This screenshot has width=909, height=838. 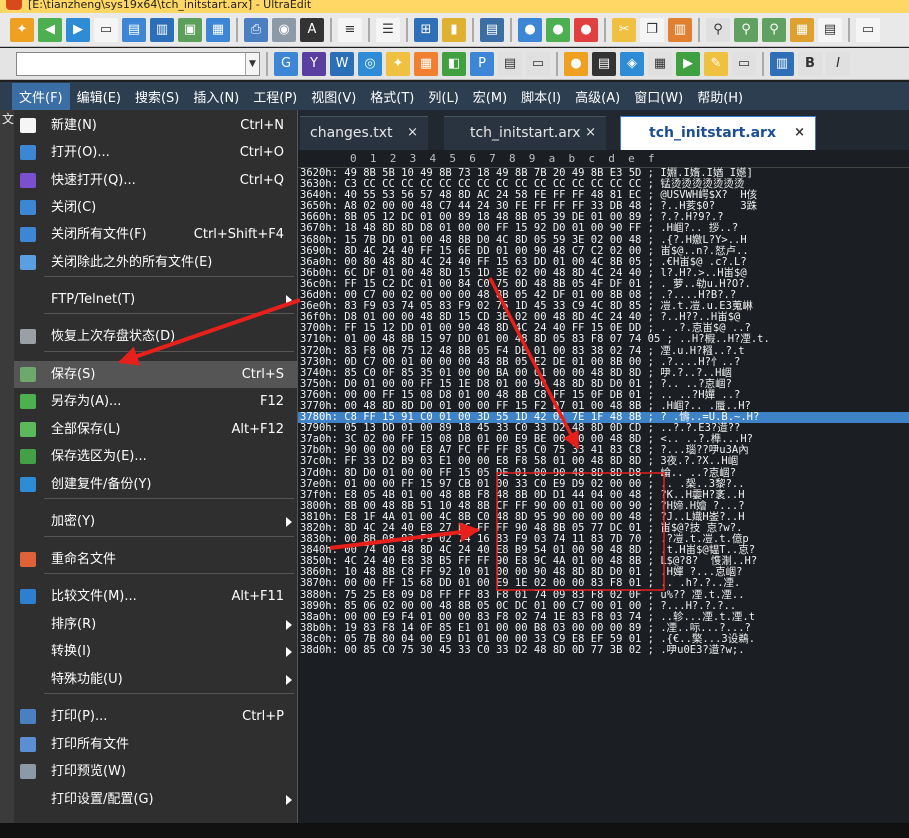 What do you see at coordinates (525, 133) in the screenshot?
I see `tab-1: tch_initstart.arx ×` at bounding box center [525, 133].